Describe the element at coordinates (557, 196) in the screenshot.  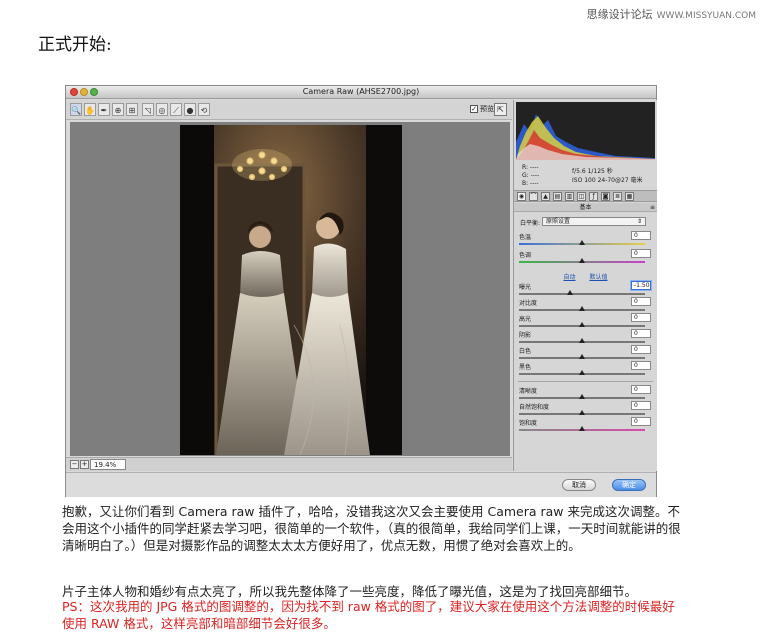
I see `tab-hsl-icon: ▤` at that location.